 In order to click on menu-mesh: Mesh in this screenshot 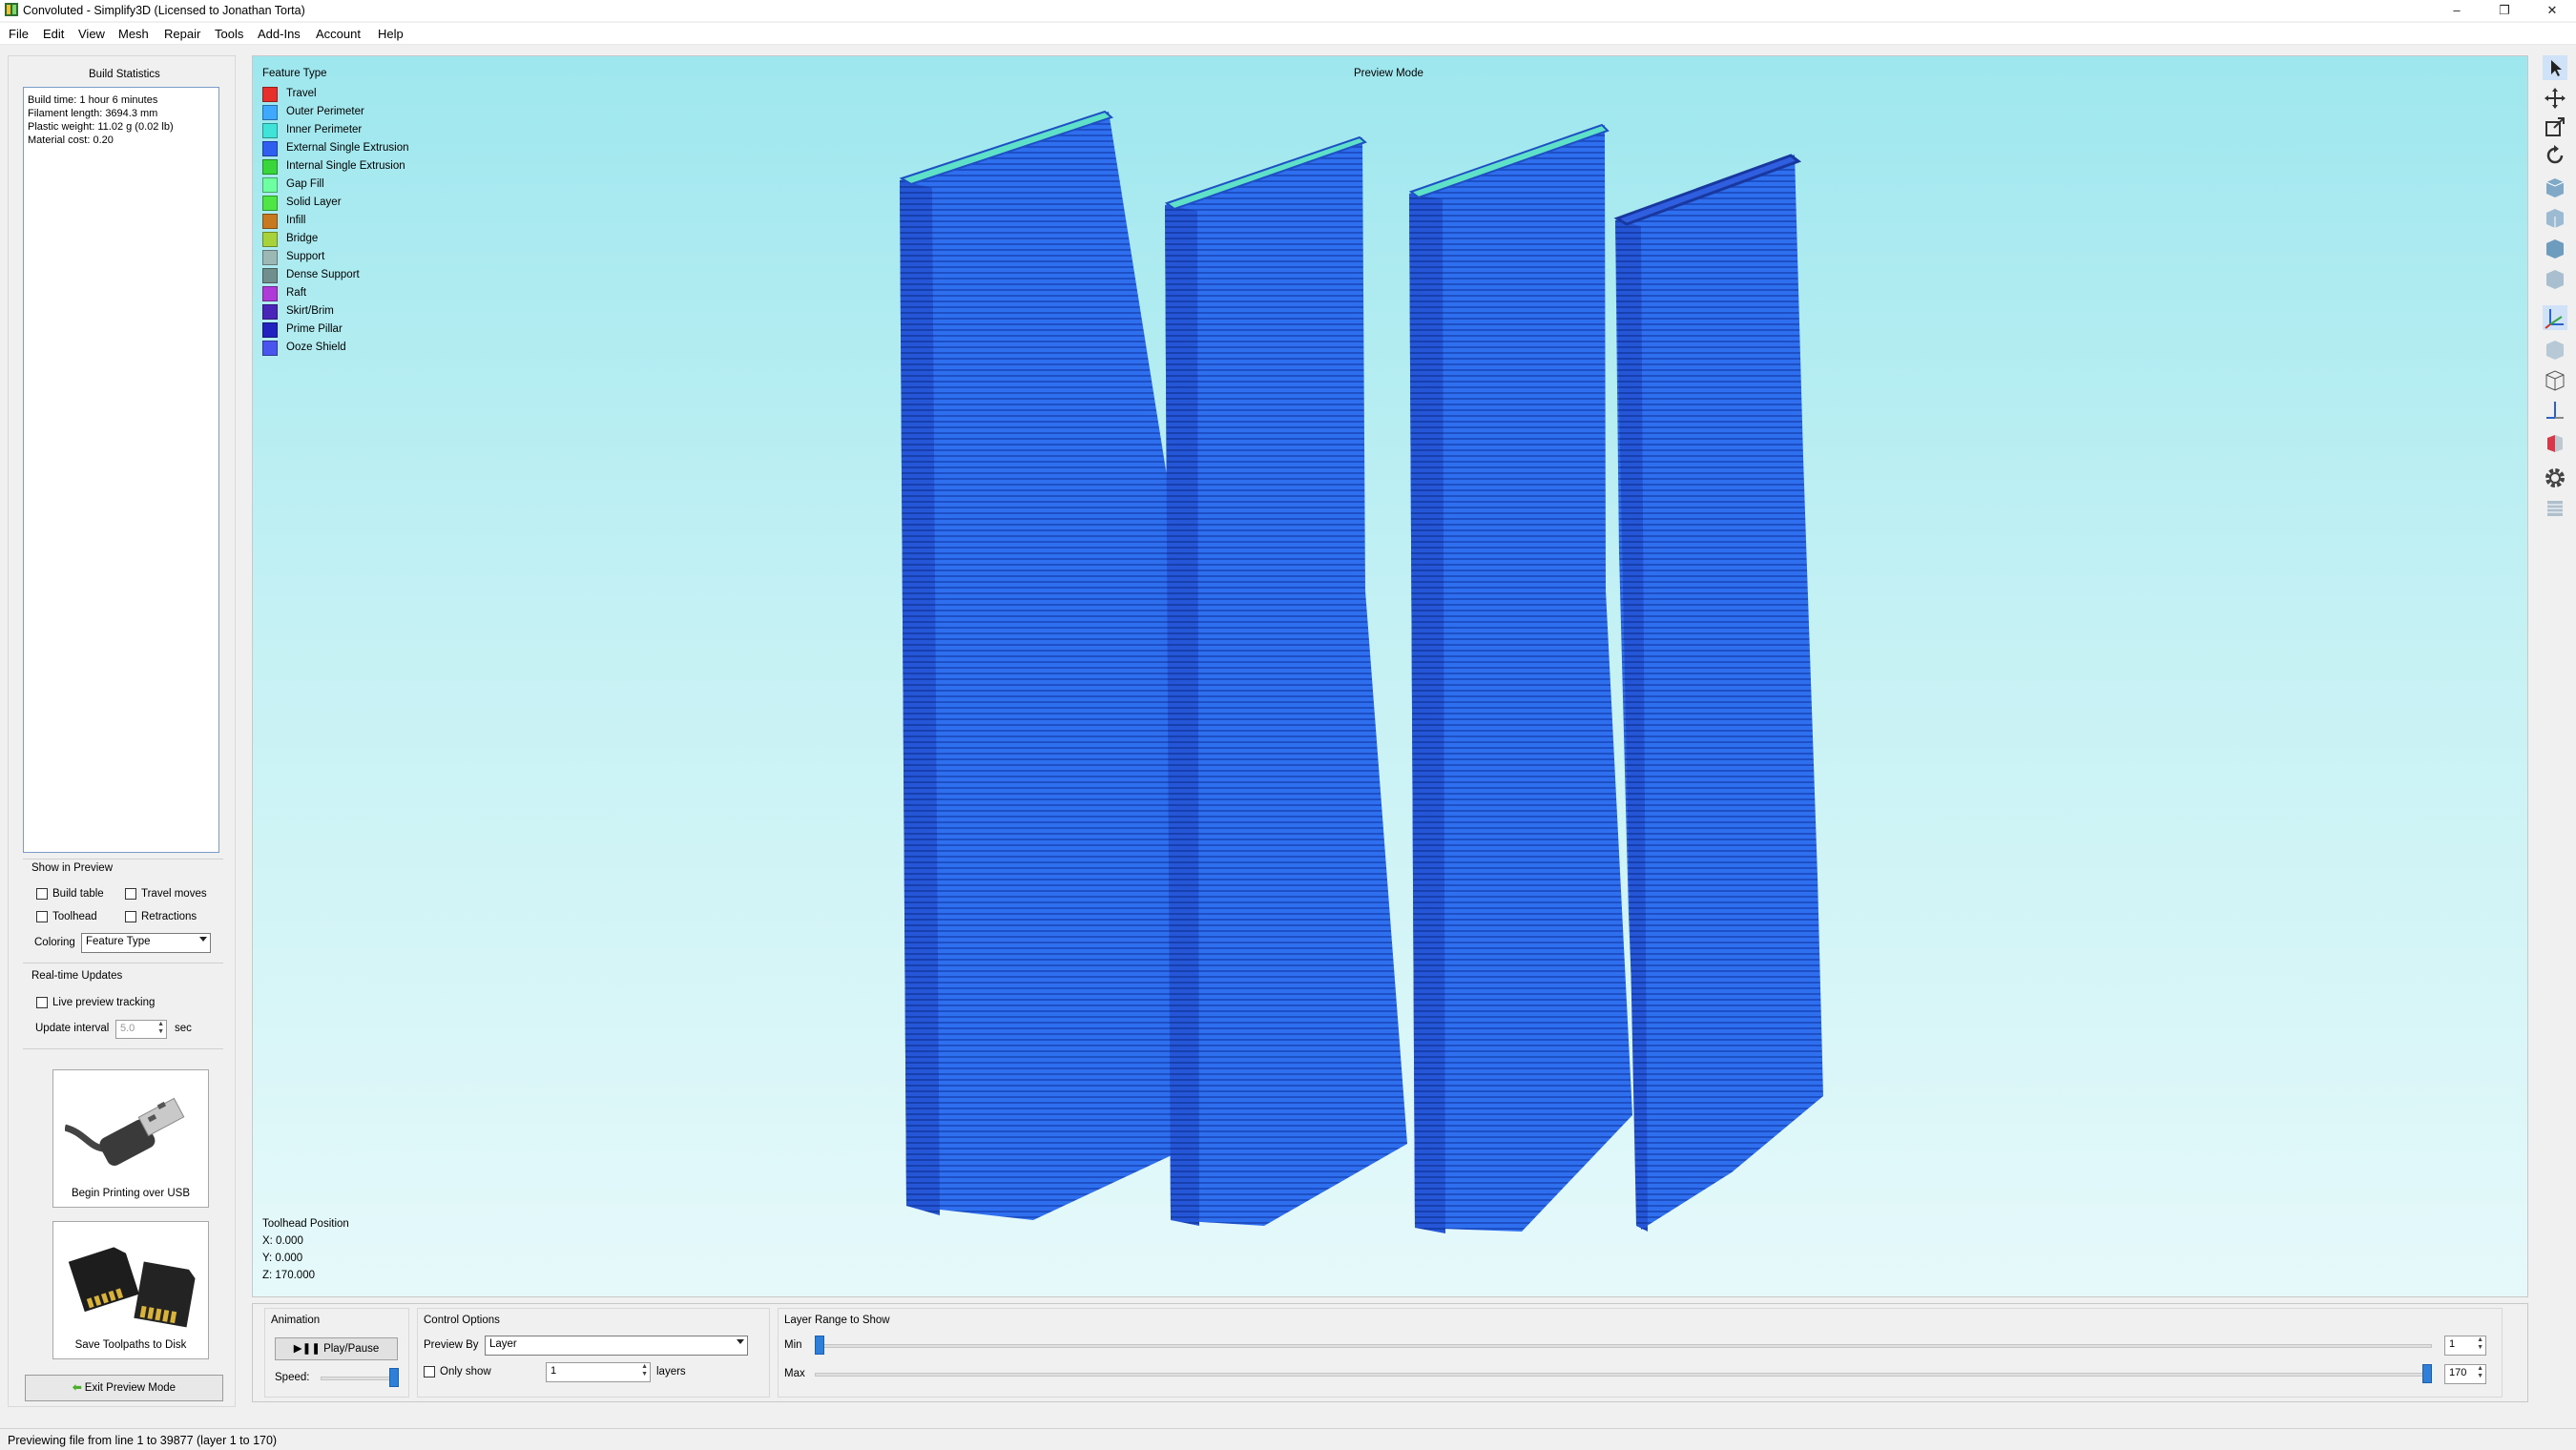, I will do `click(133, 34)`.